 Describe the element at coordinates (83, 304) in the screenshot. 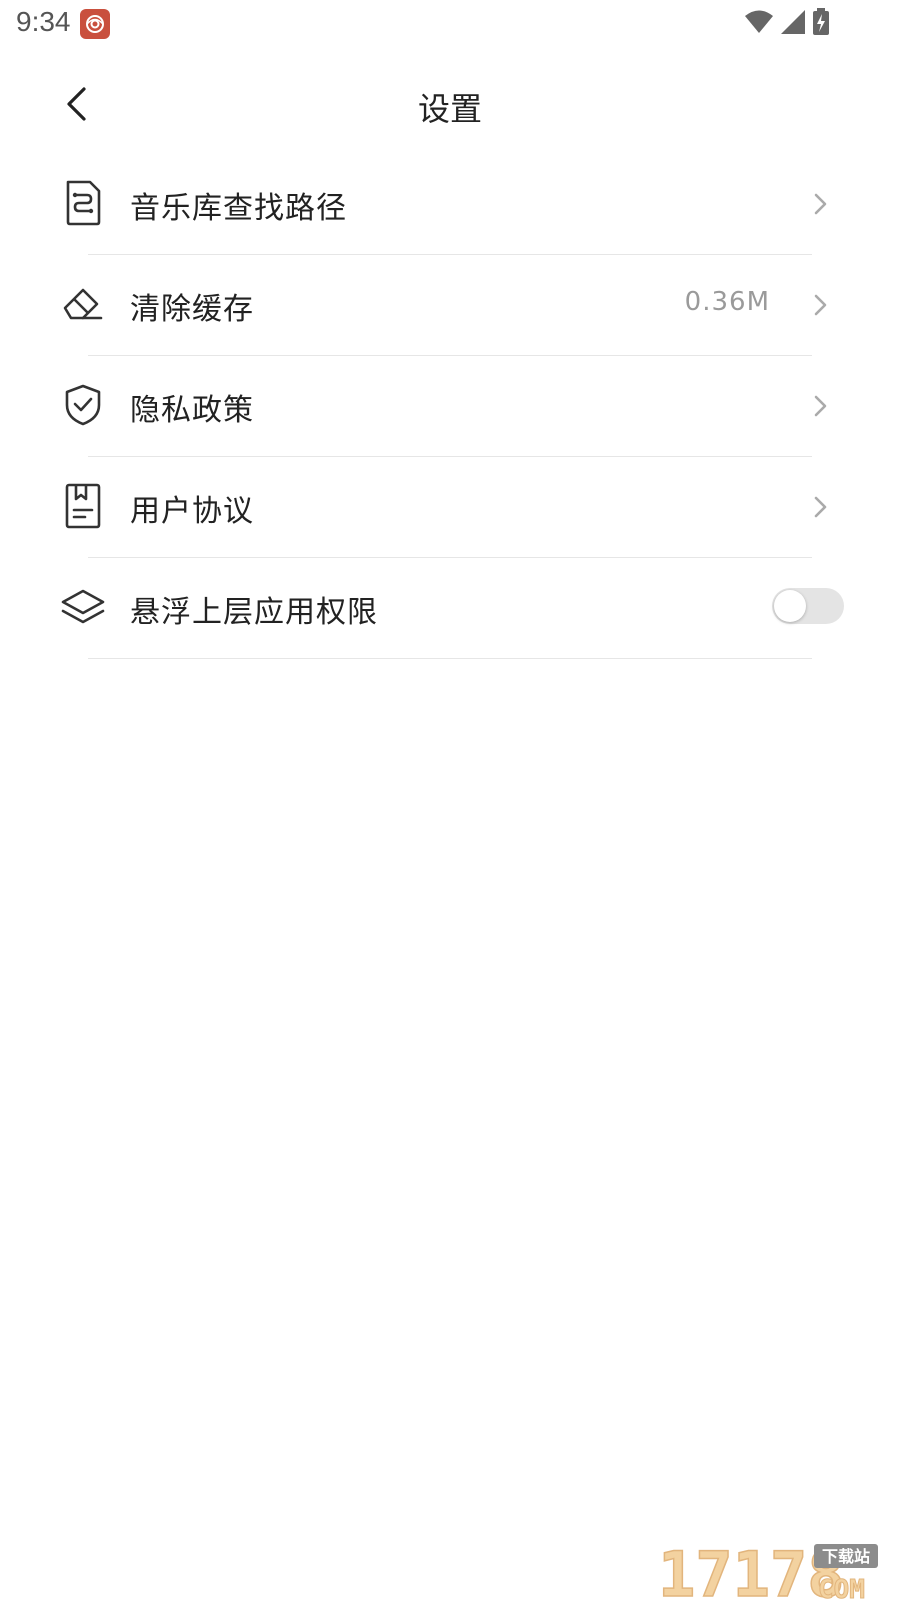

I see `eraser-icon` at that location.